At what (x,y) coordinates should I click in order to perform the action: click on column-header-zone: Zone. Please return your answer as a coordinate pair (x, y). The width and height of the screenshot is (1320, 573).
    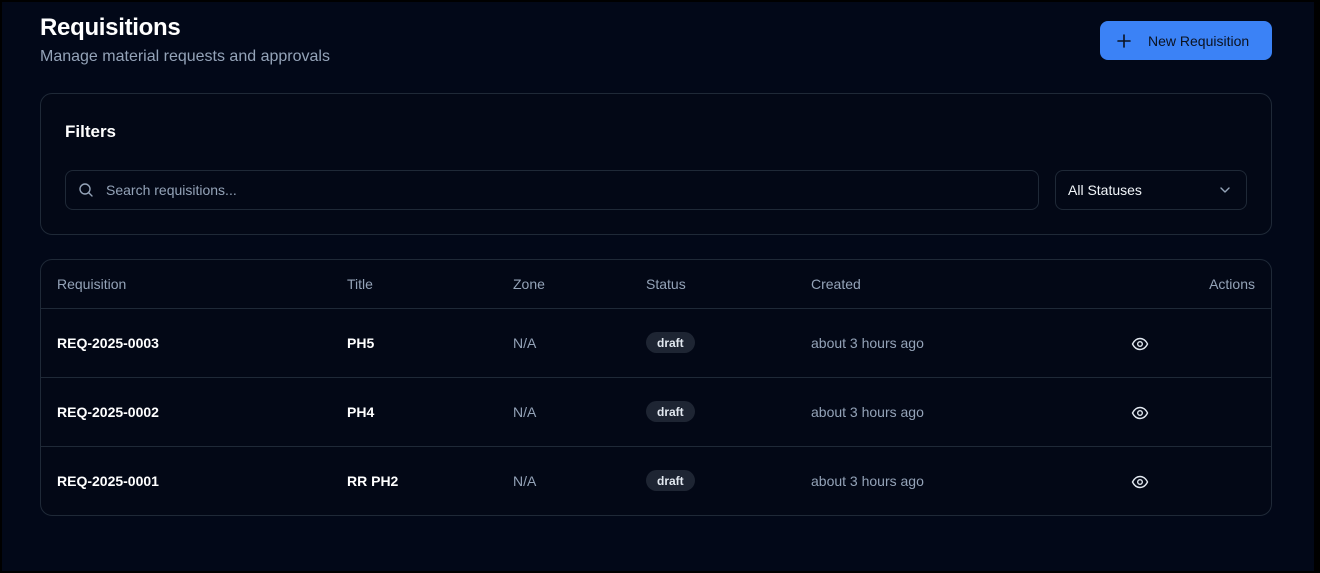
    Looking at the image, I should click on (529, 284).